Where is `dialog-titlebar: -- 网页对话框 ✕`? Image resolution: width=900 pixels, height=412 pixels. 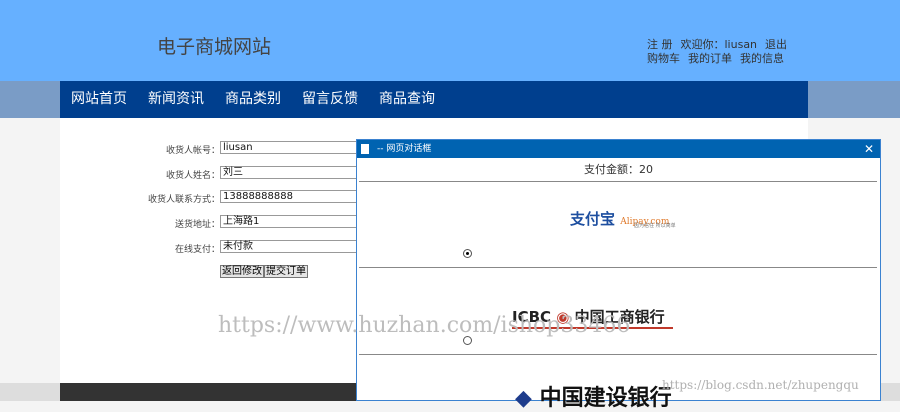 dialog-titlebar: -- 网页对话框 ✕ is located at coordinates (618, 149).